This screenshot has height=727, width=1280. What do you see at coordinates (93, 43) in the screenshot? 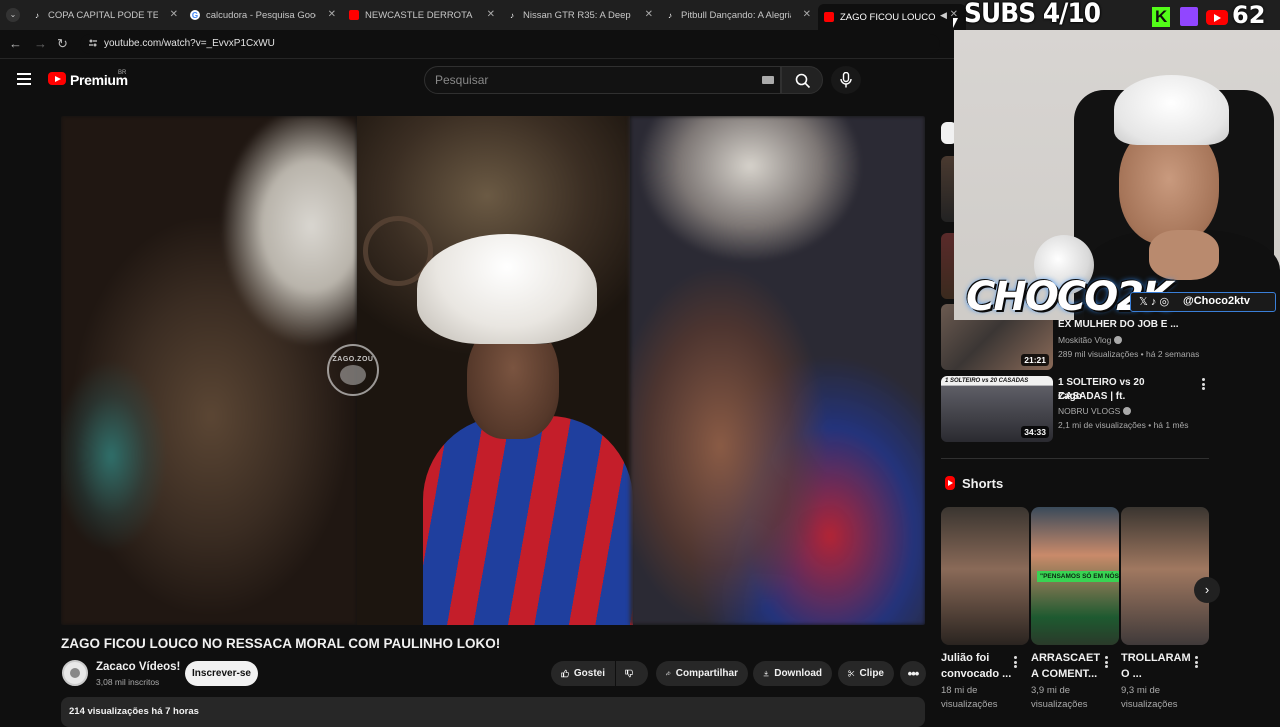
I see `site-info-icon` at bounding box center [93, 43].